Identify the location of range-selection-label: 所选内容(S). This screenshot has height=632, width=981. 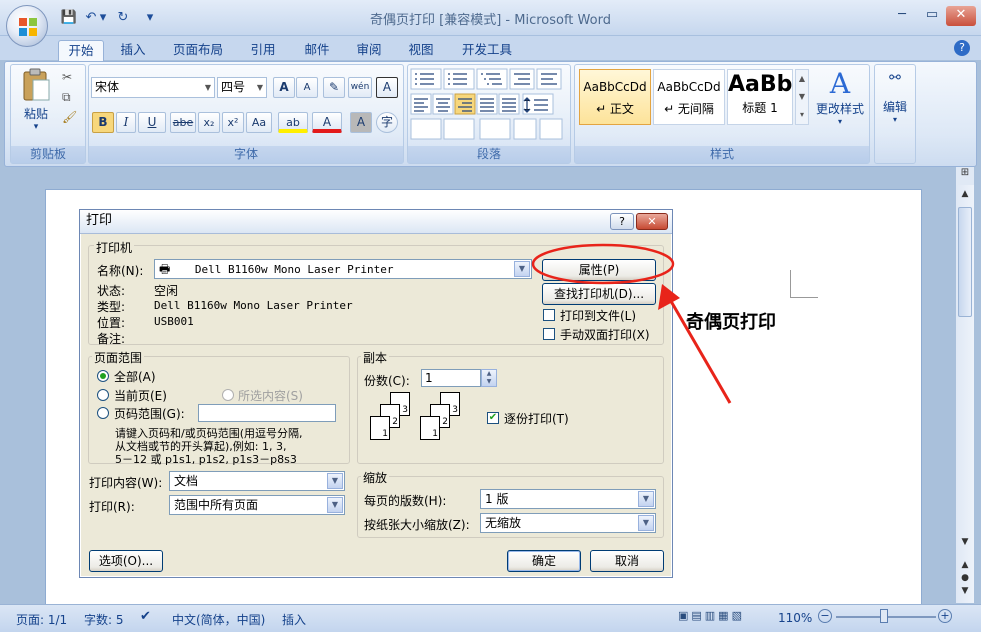
(270, 396).